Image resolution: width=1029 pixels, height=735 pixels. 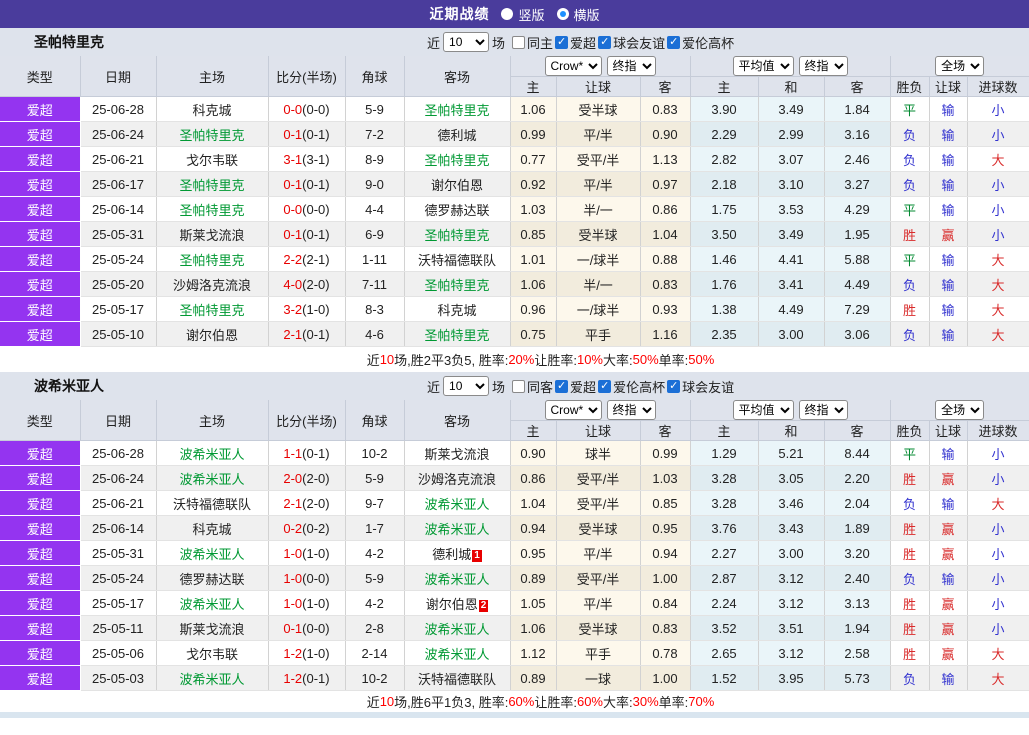 What do you see at coordinates (948, 109) in the screenshot?
I see `result-handicap: 输` at bounding box center [948, 109].